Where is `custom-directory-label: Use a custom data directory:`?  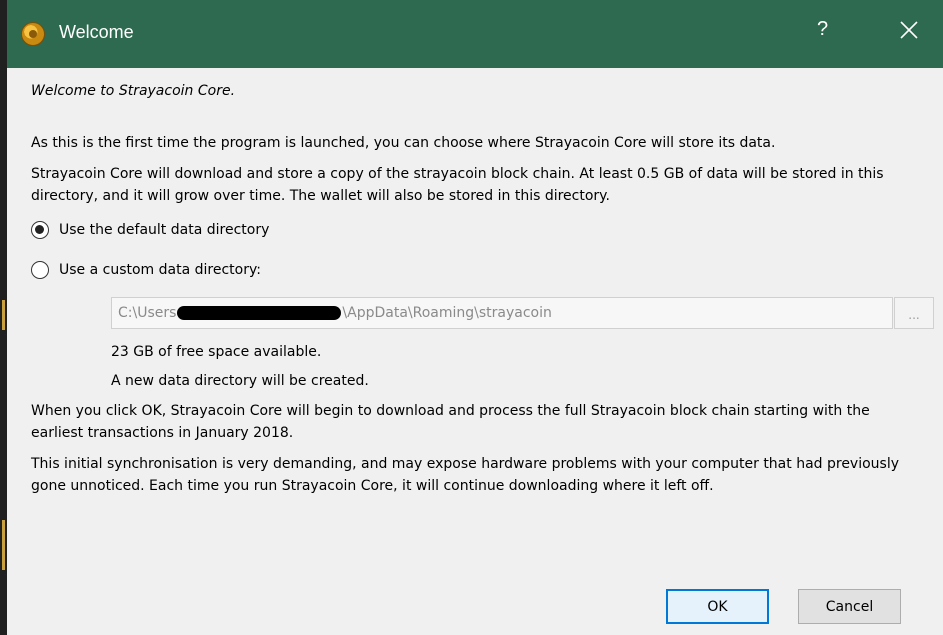
custom-directory-label: Use a custom data directory: is located at coordinates (160, 270).